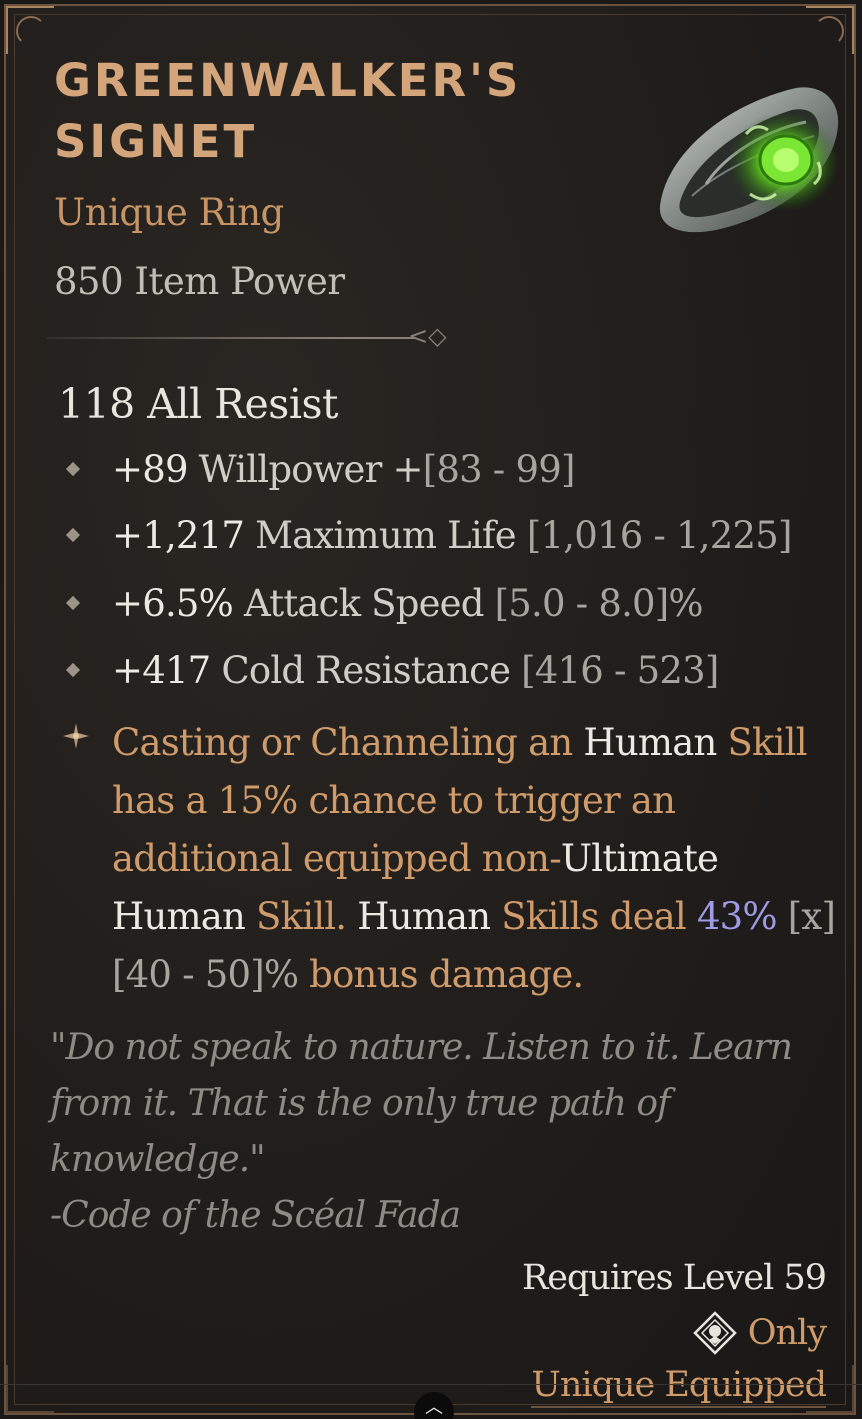  I want to click on affix-stat: Cold Resistance, so click(366, 670).